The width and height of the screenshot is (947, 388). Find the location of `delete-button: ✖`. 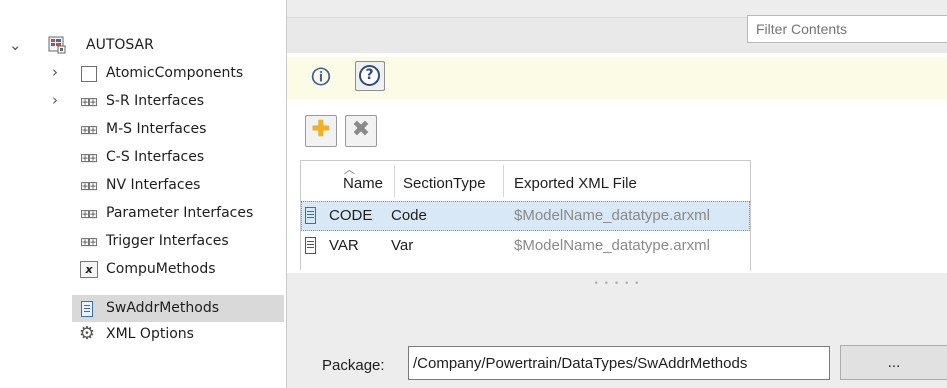

delete-button: ✖ is located at coordinates (361, 131).